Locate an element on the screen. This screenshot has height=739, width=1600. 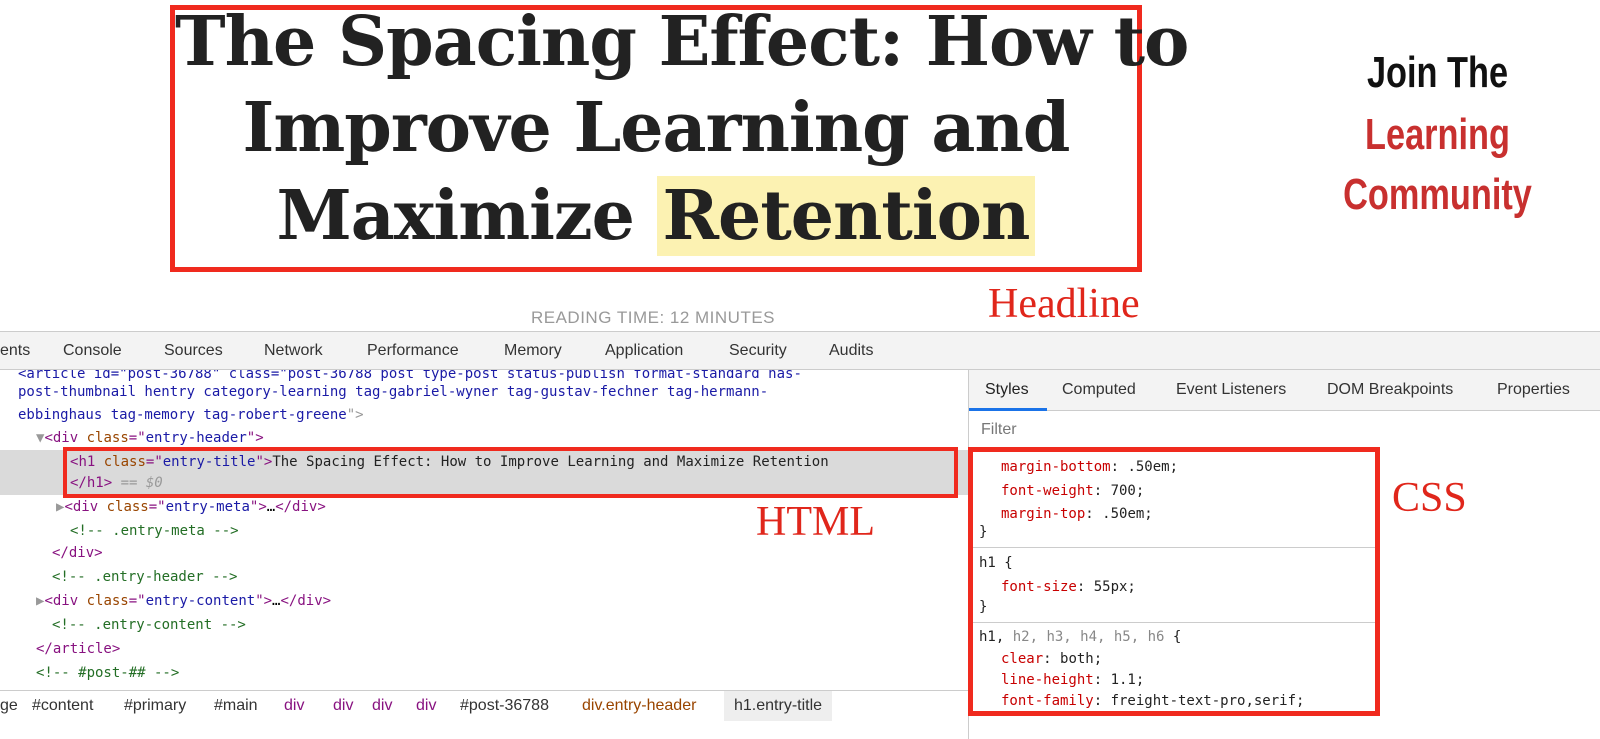
reading-time: READING TIME: 12 MINUTES is located at coordinates (653, 317).